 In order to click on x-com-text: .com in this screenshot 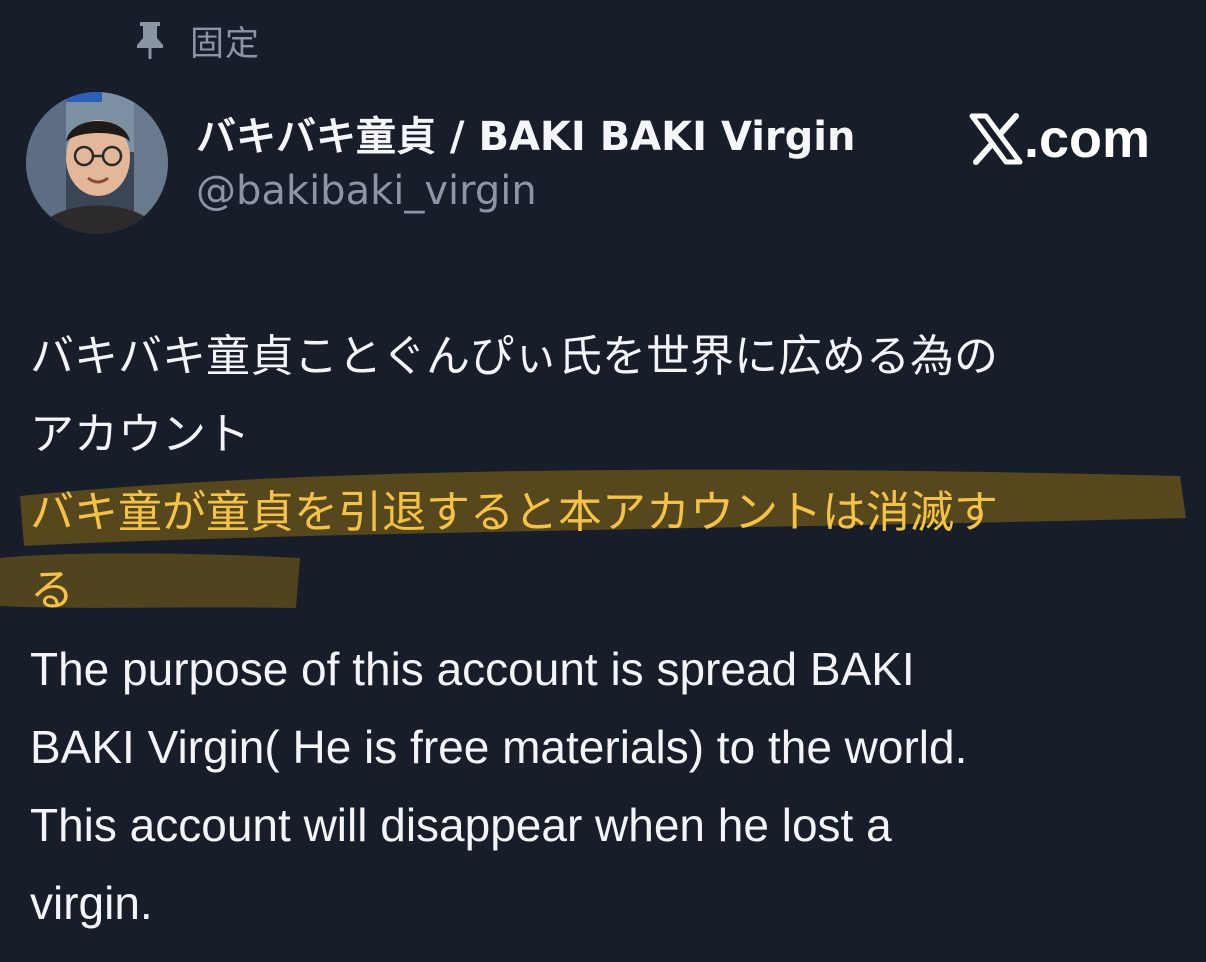, I will do `click(1087, 139)`.